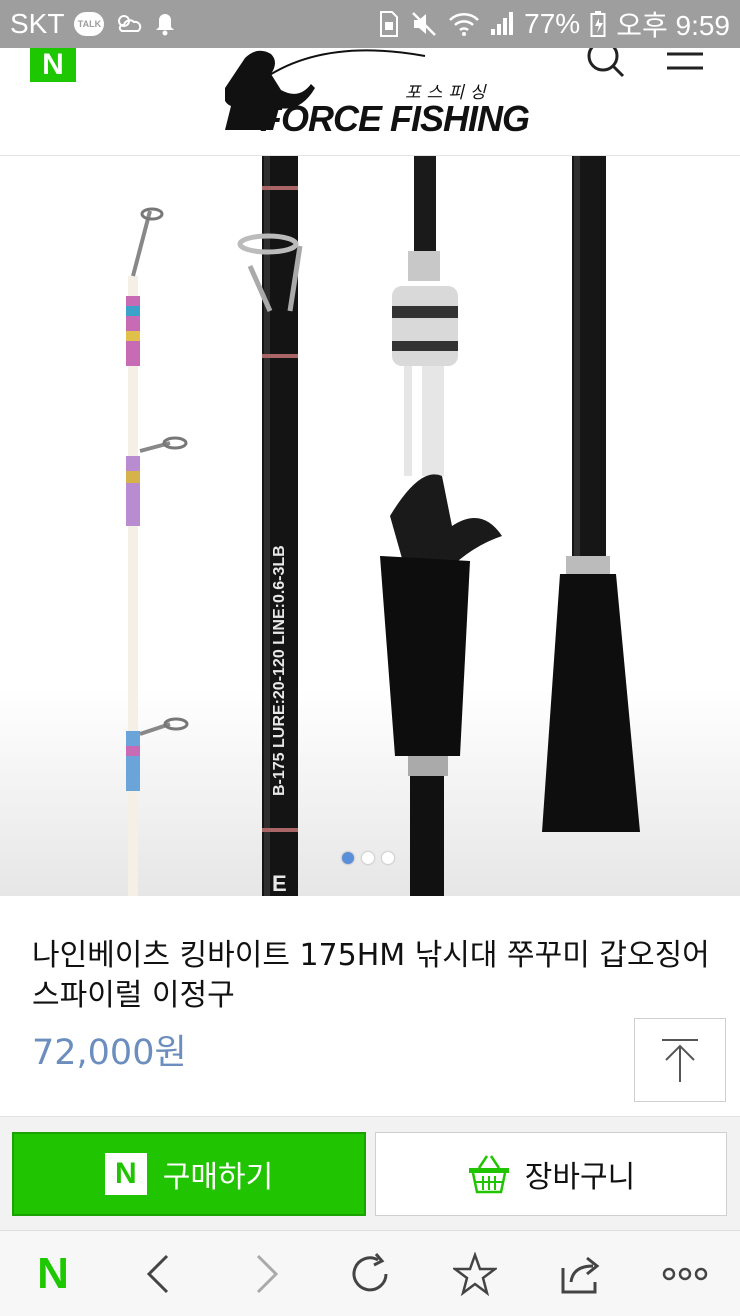 Image resolution: width=740 pixels, height=1316 pixels. I want to click on naver-pay-icon: N, so click(125, 1174).